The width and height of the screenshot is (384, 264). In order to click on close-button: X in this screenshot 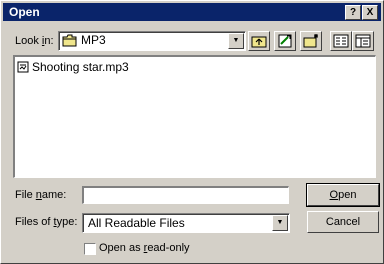, I will do `click(370, 12)`.